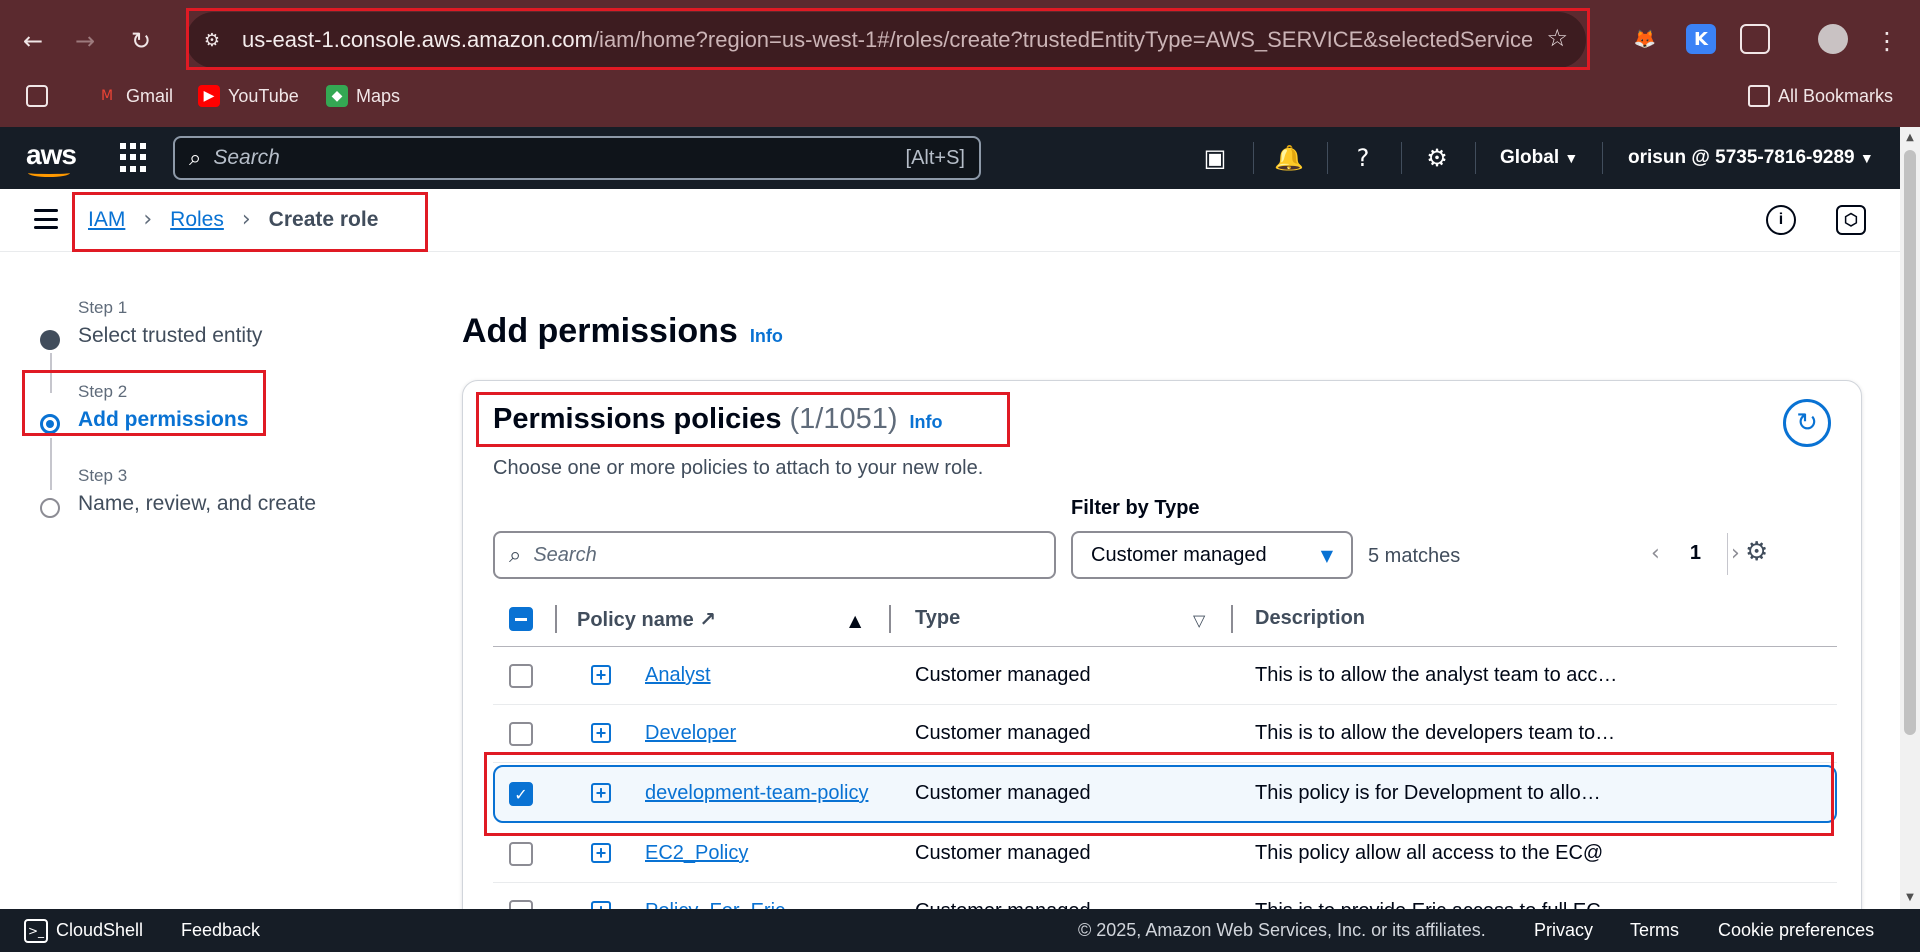 This screenshot has width=1920, height=952. What do you see at coordinates (103, 391) in the screenshot?
I see `step-number: Step 2` at bounding box center [103, 391].